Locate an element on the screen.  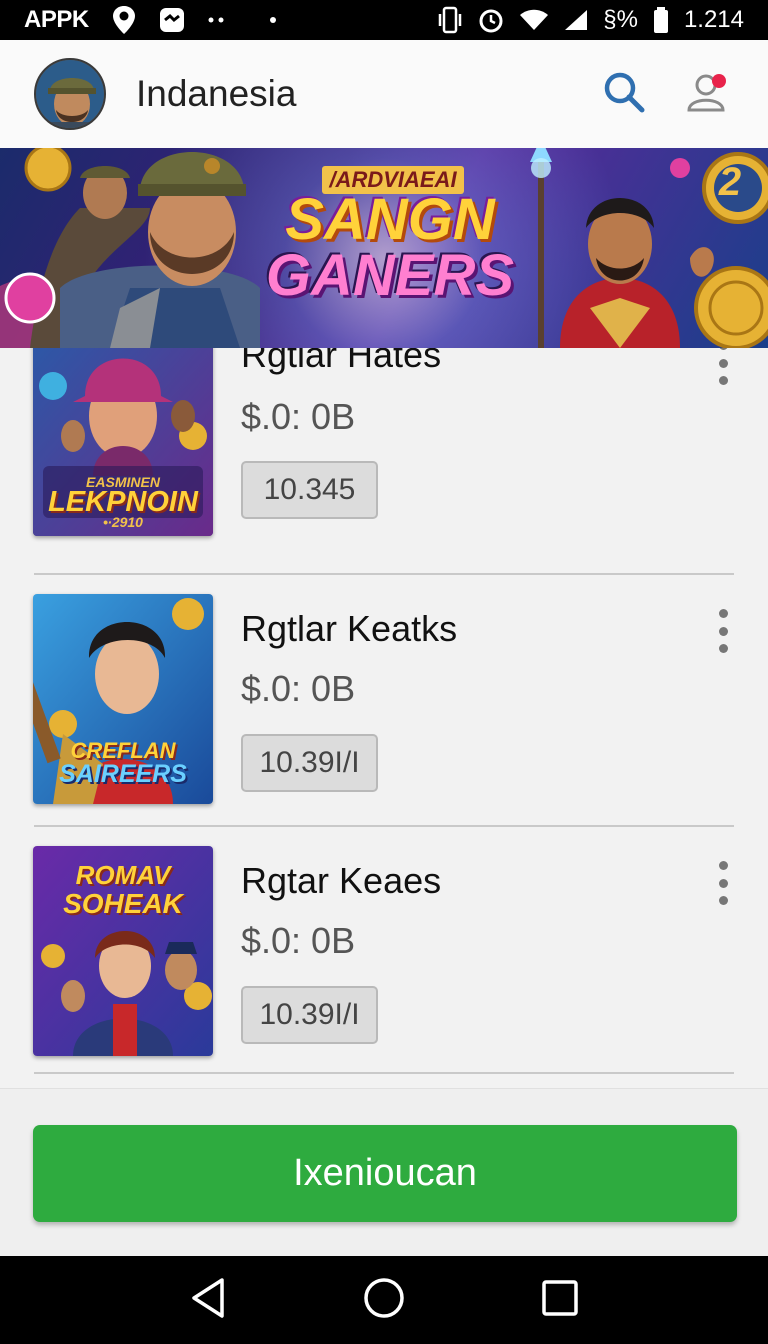
wifi-icon is located at coordinates (534, 20).